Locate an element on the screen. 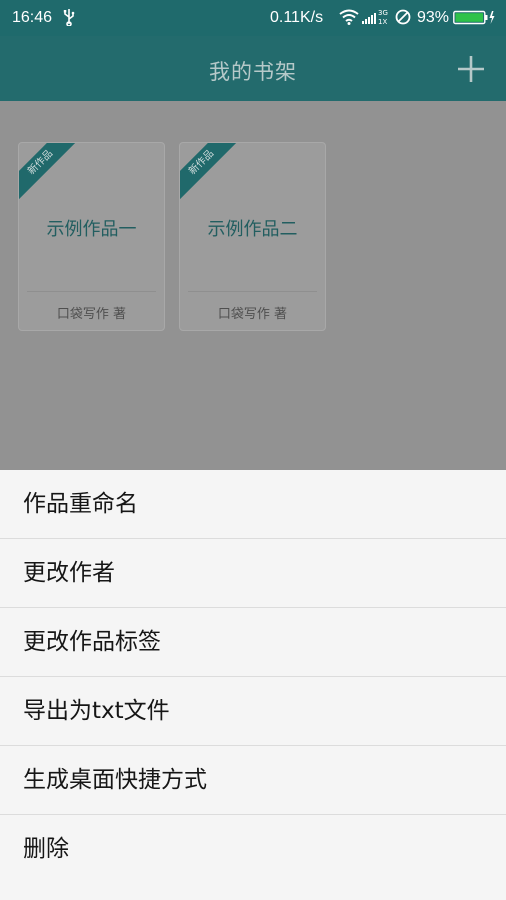  menu-item-desktop-shortcut: 生成桌面快捷方式 is located at coordinates (253, 780).